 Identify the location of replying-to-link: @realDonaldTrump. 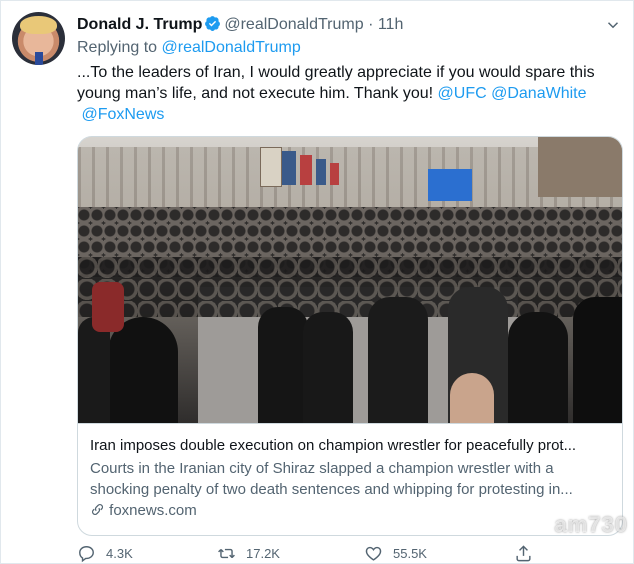
(231, 47).